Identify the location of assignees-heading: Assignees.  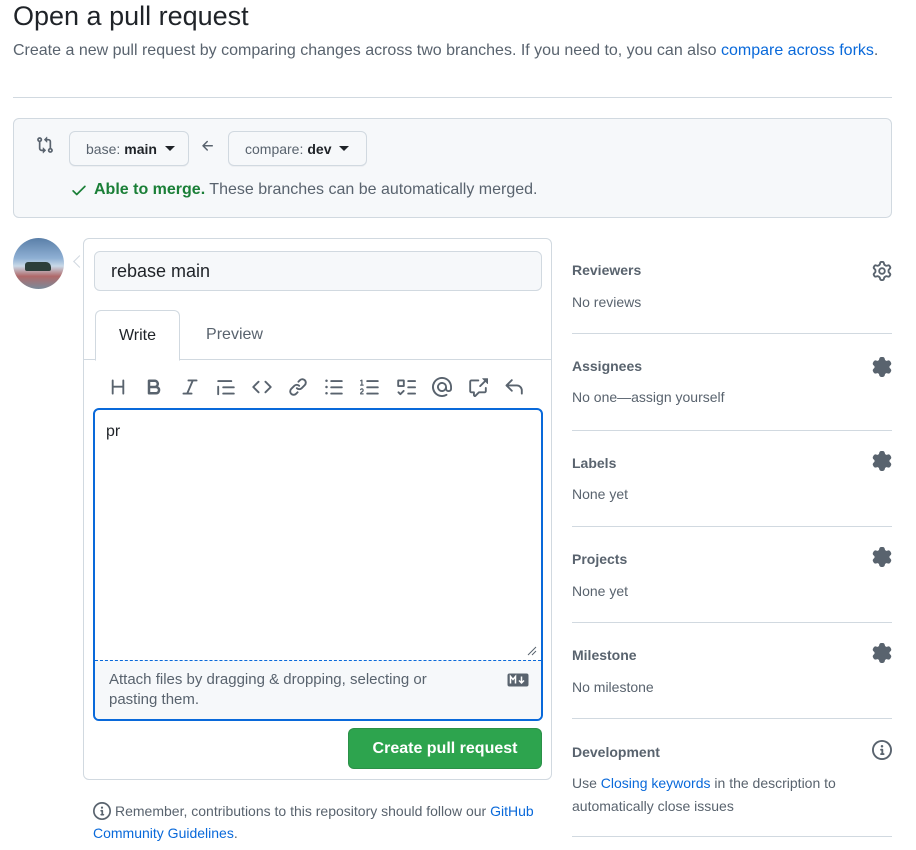
(607, 366).